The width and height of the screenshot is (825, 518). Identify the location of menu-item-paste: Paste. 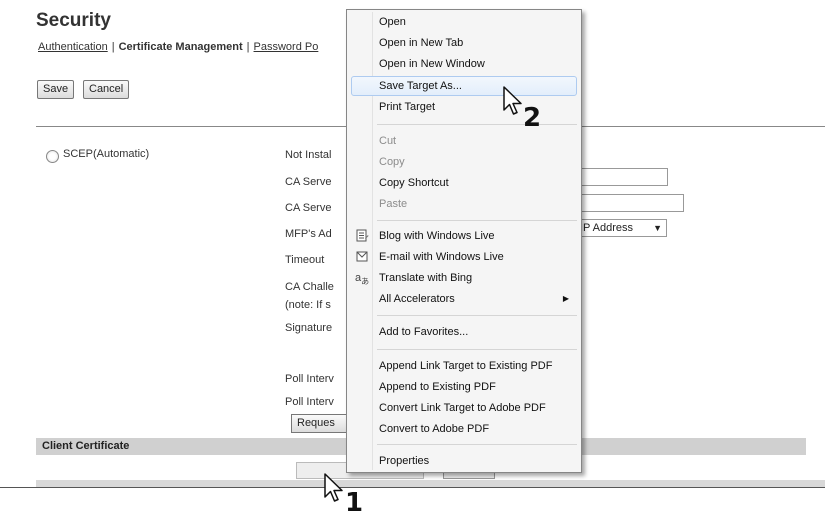
(464, 204).